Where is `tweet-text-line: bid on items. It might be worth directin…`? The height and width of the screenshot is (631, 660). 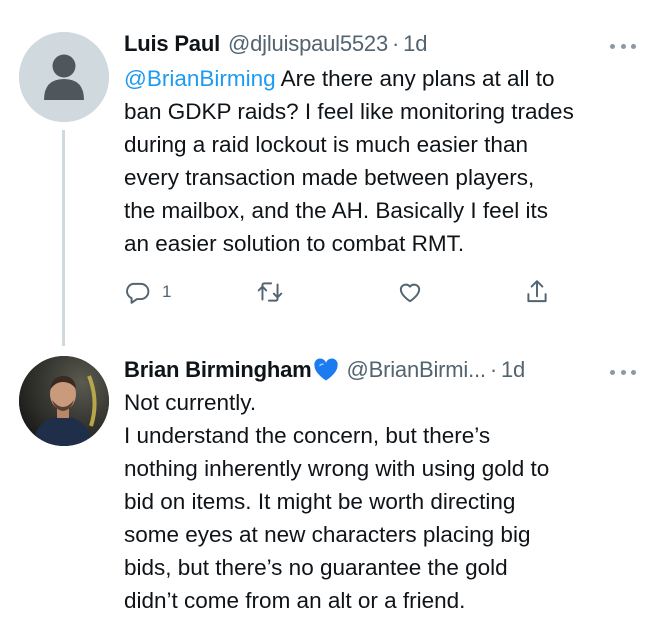 tweet-text-line: bid on items. It might be worth directin… is located at coordinates (320, 501).